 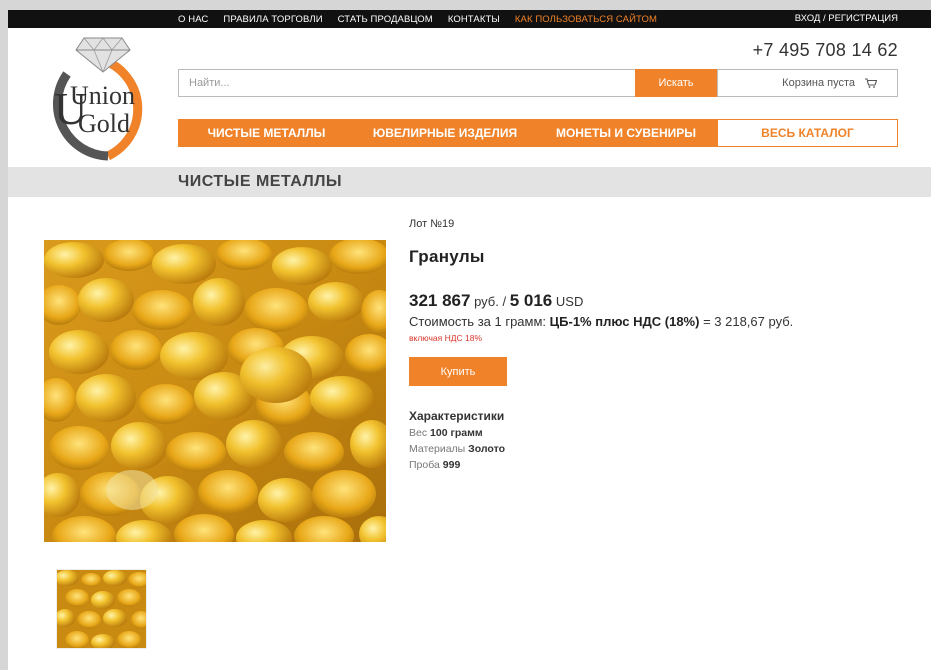 What do you see at coordinates (486, 449) in the screenshot?
I see `characteristic-value: Золото` at bounding box center [486, 449].